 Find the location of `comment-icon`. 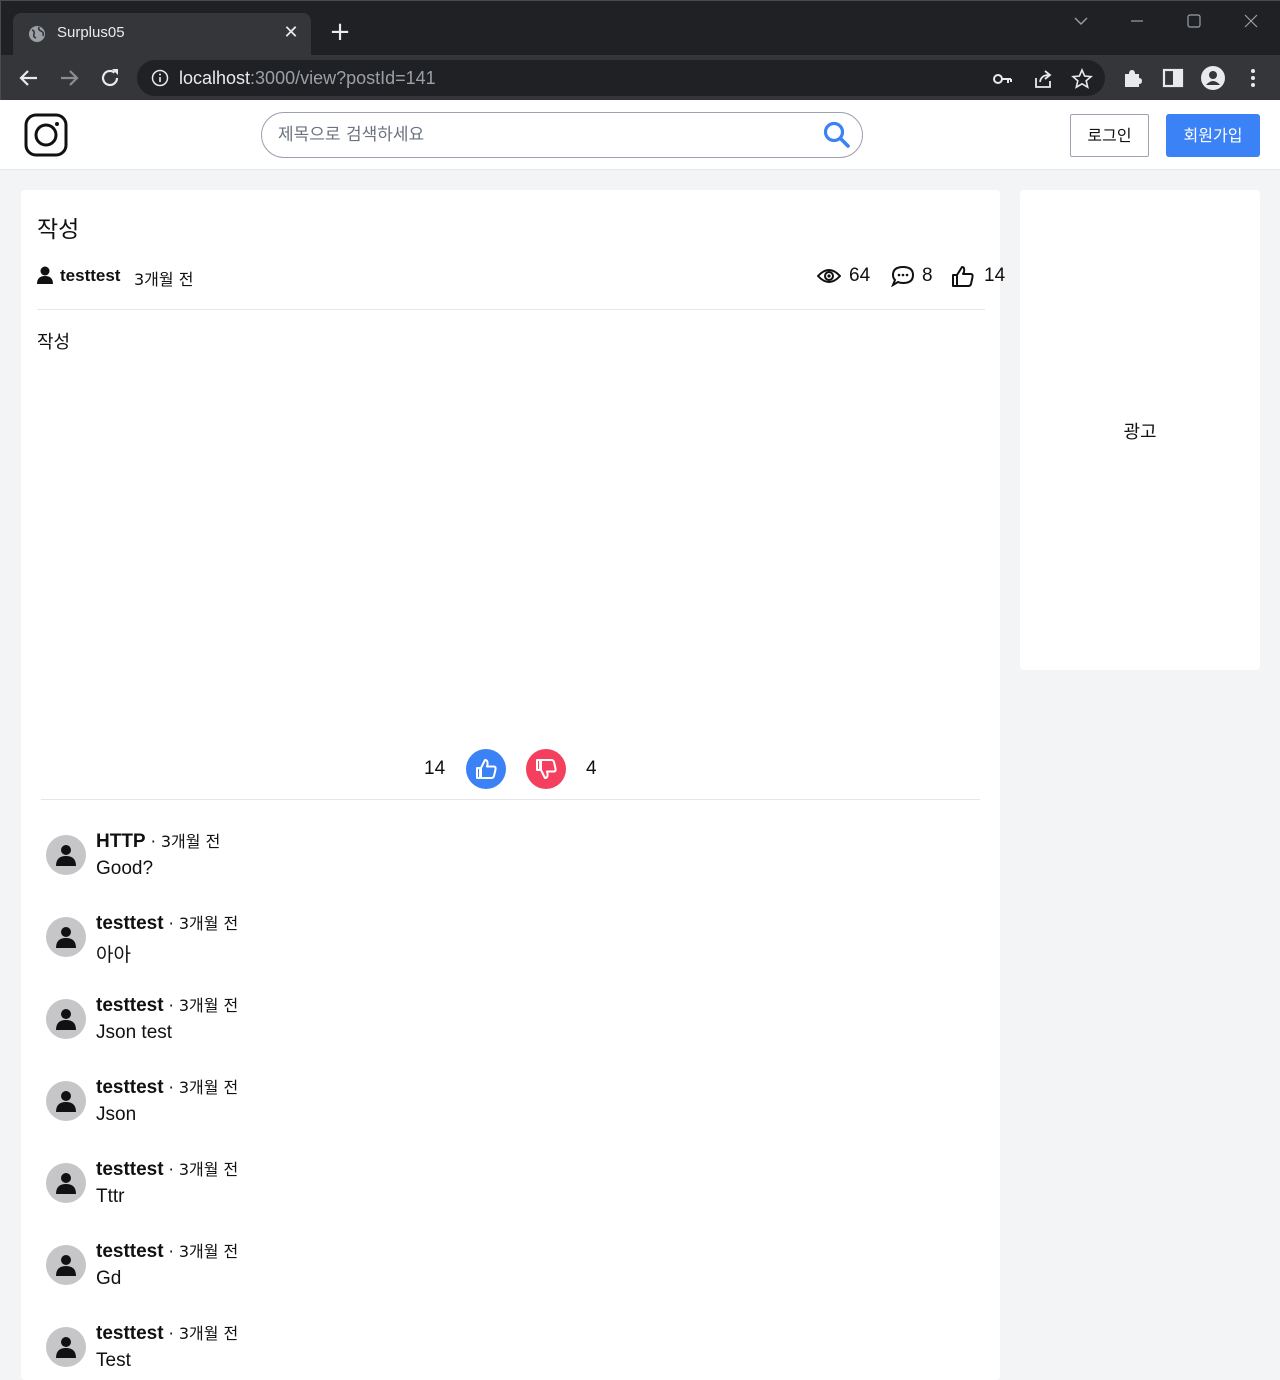

comment-icon is located at coordinates (903, 276).